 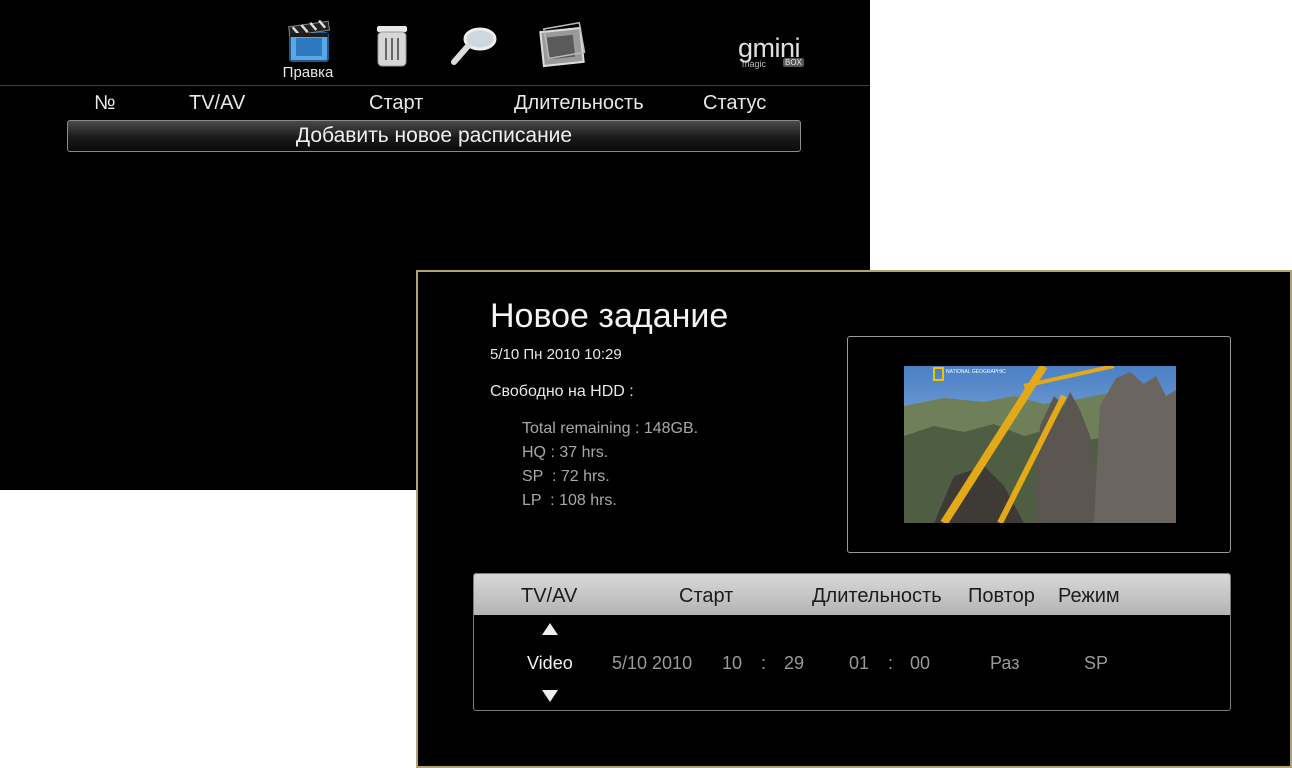 What do you see at coordinates (859, 663) in the screenshot?
I see `duration-hour-field: 01` at bounding box center [859, 663].